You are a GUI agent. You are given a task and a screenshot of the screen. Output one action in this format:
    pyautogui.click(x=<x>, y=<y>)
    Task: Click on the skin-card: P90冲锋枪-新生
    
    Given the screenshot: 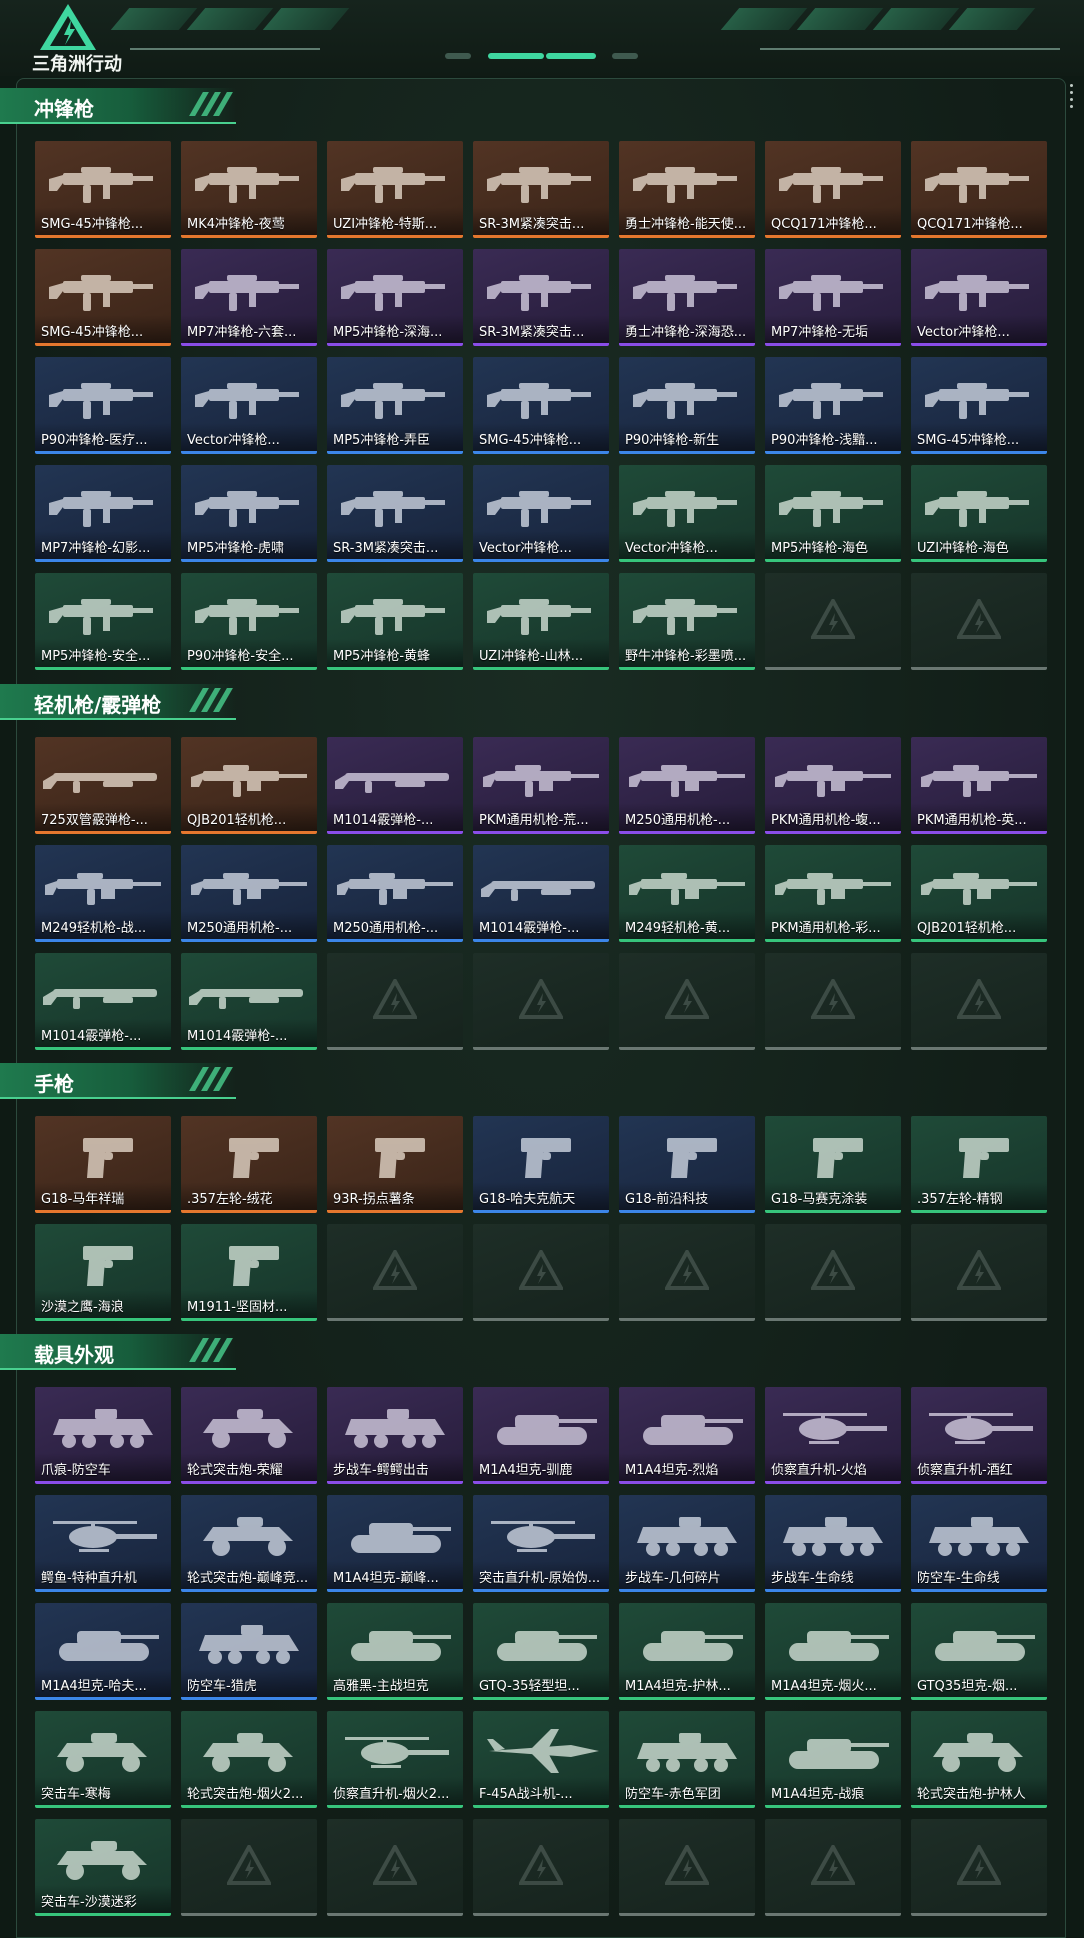 What is the action you would take?
    pyautogui.click(x=687, y=405)
    